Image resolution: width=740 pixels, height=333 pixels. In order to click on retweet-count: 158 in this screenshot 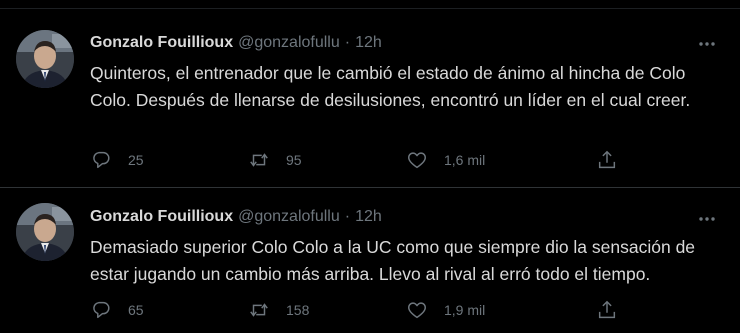, I will do `click(298, 310)`.